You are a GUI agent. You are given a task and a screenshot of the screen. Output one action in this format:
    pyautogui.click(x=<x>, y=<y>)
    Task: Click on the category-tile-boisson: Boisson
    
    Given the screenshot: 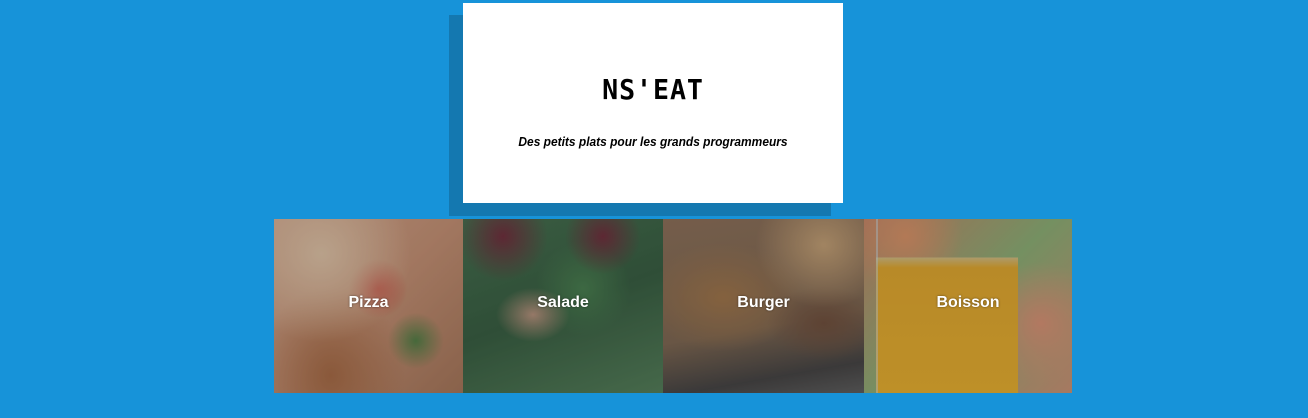 What is the action you would take?
    pyautogui.click(x=968, y=306)
    